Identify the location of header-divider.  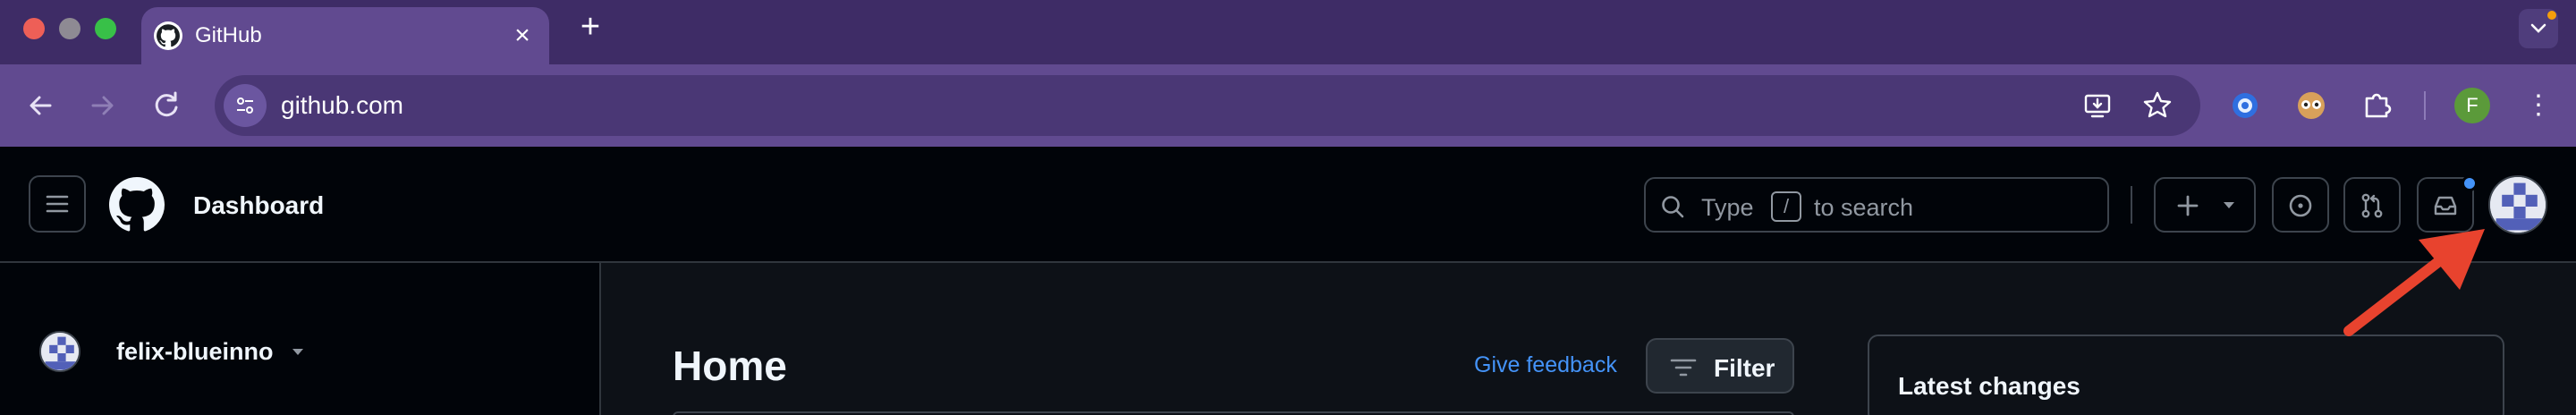
(2131, 205).